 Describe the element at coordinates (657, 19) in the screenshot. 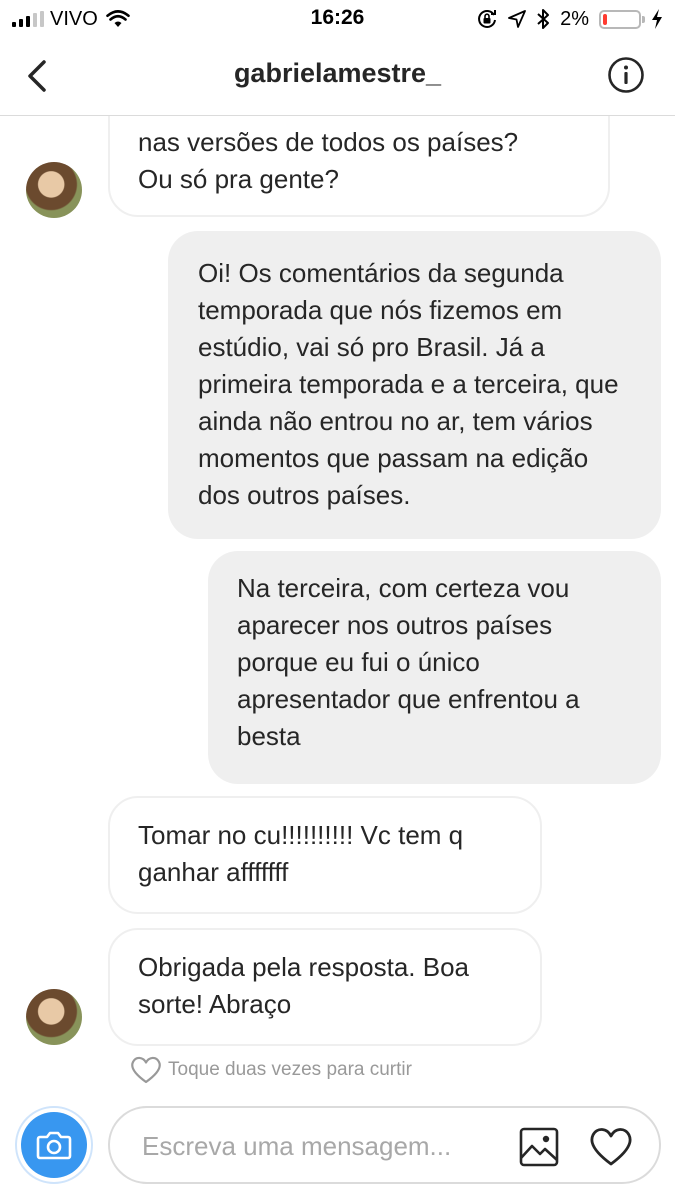

I see `charging-bolt-icon` at that location.